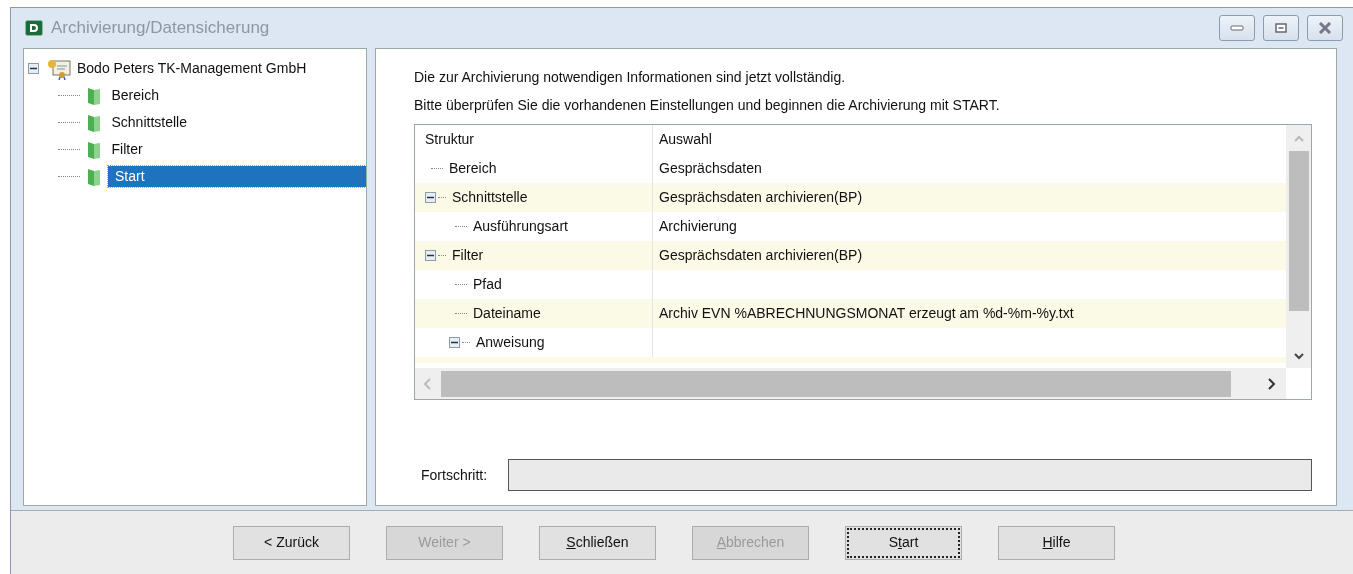  Describe the element at coordinates (685, 139) in the screenshot. I see `column-header: Auswahl` at that location.